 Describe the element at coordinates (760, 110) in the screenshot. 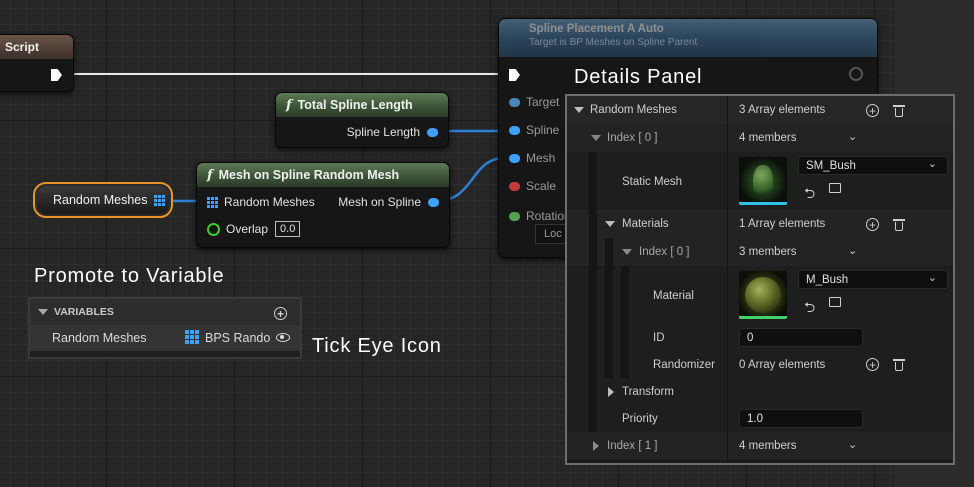

I see `row-random-meshes: Random Meshes 3 Array elements +` at that location.